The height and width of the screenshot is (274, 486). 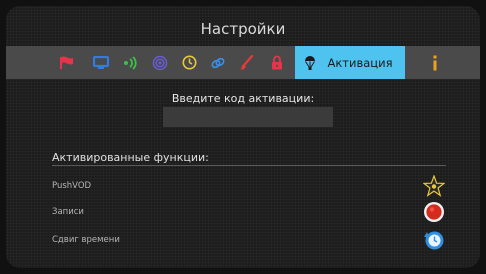 I want to click on tab-link, so click(x=218, y=62).